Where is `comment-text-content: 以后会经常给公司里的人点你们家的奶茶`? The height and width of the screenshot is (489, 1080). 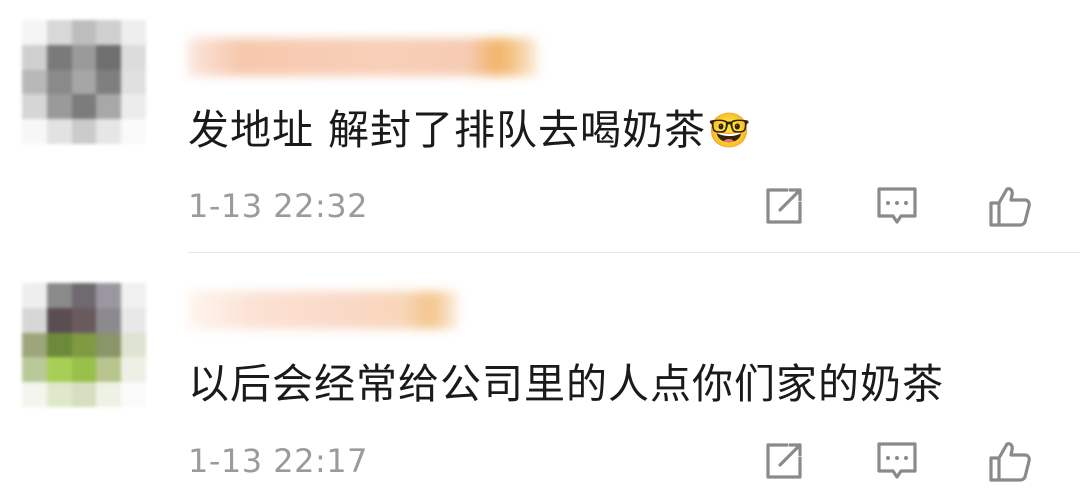 comment-text-content: 以后会经常给公司里的人点你们家的奶茶 is located at coordinates (566, 384).